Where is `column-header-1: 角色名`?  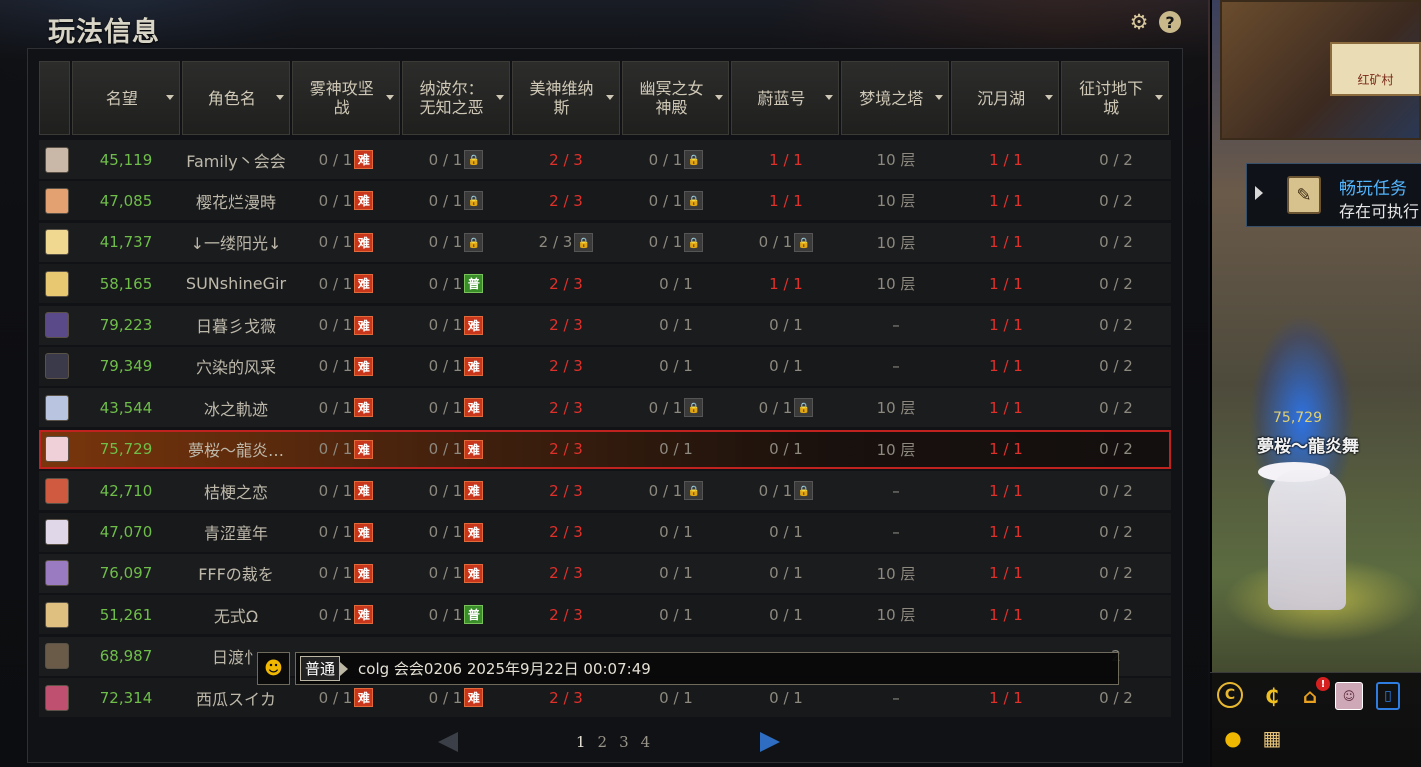 column-header-1: 角色名 is located at coordinates (235, 98).